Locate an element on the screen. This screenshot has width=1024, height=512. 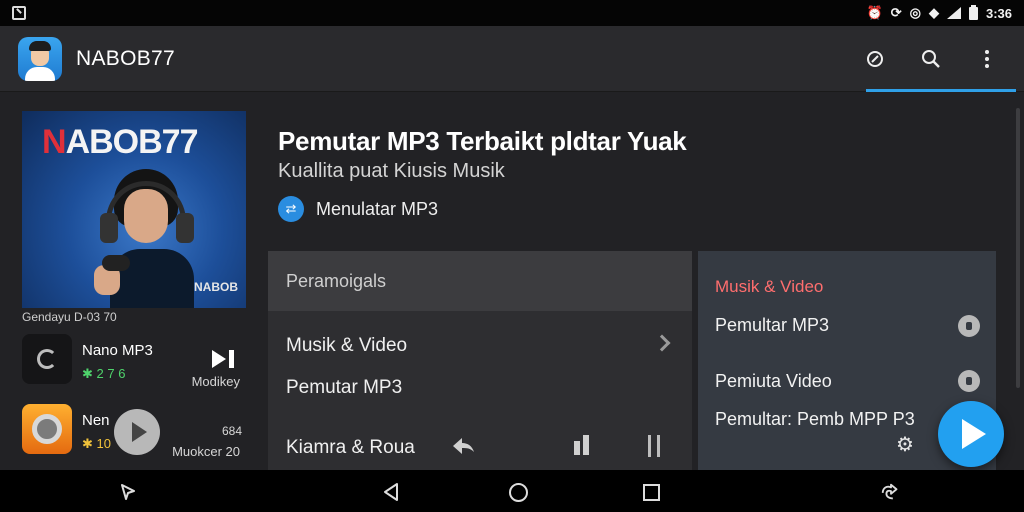
status-time: 3:36 is located at coordinates (998, 13).